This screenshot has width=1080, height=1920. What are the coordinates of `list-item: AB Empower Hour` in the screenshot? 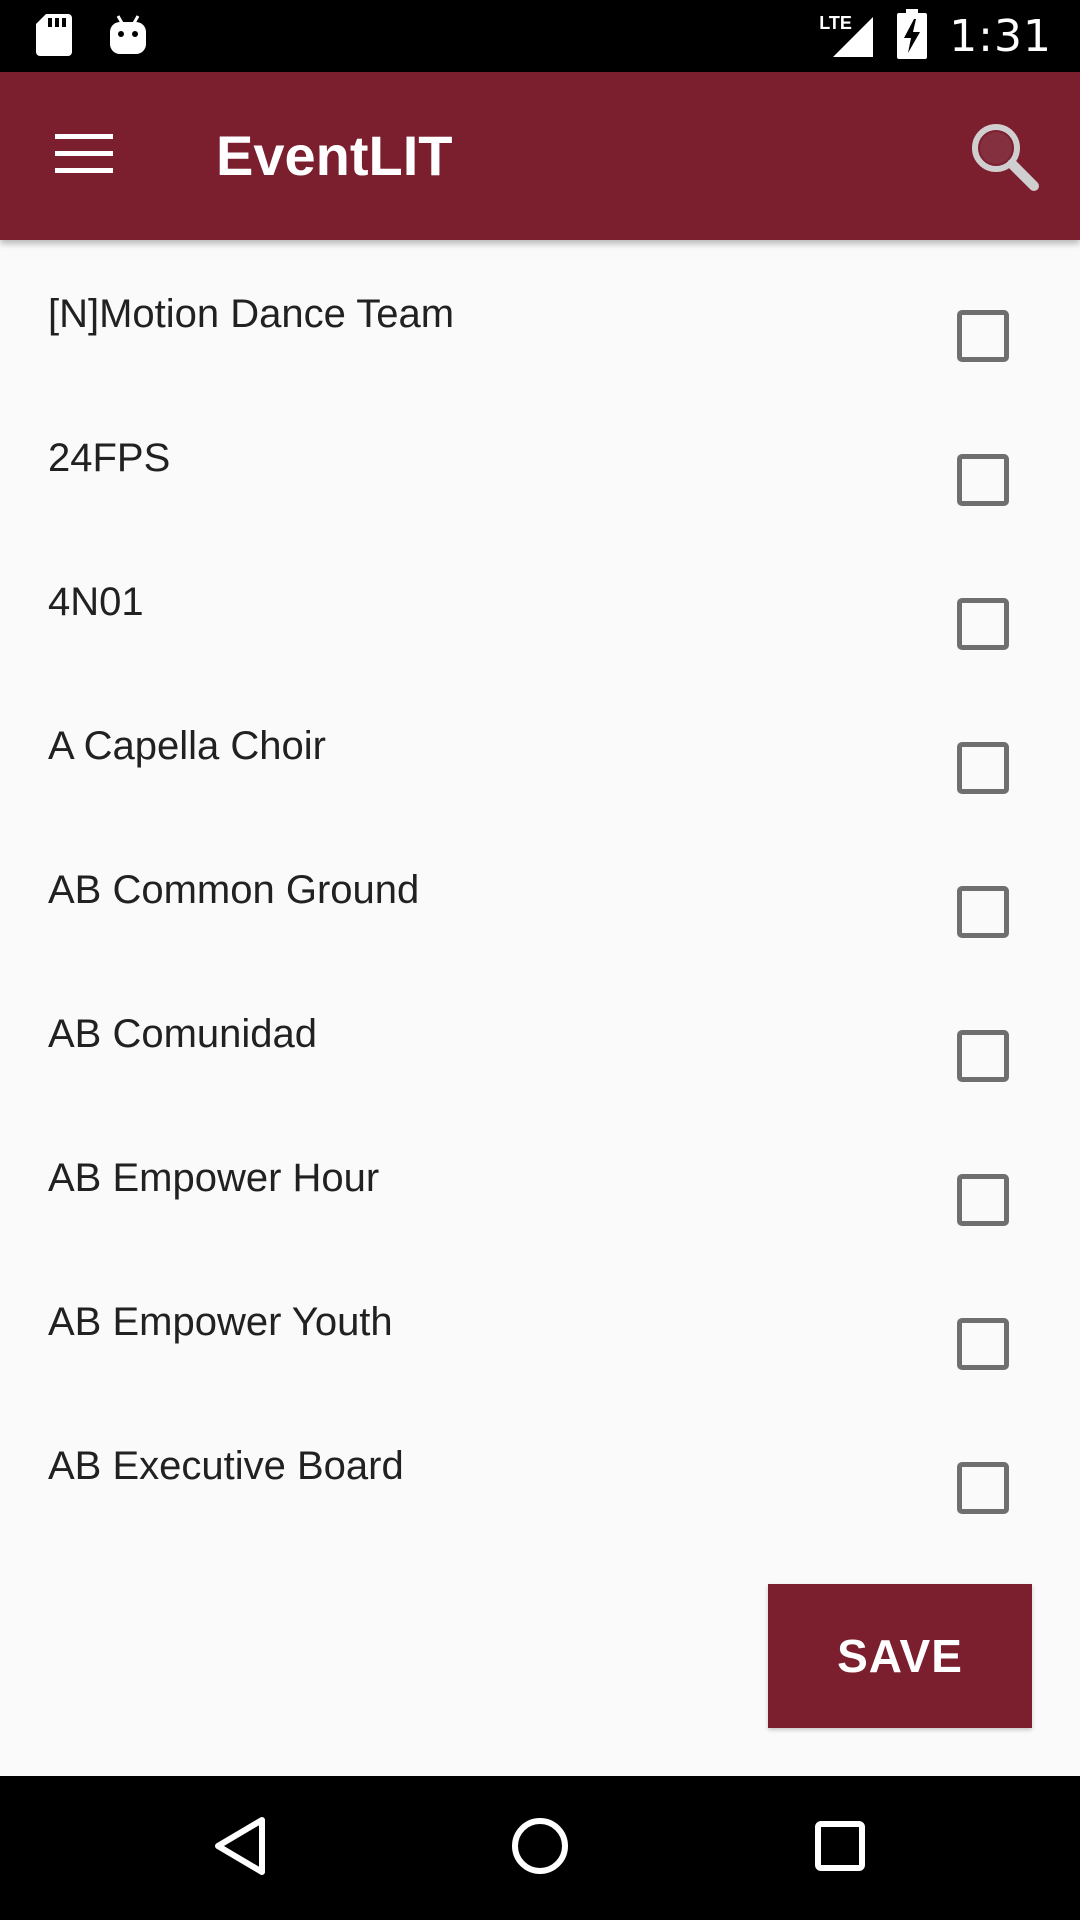 It's located at (540, 1176).